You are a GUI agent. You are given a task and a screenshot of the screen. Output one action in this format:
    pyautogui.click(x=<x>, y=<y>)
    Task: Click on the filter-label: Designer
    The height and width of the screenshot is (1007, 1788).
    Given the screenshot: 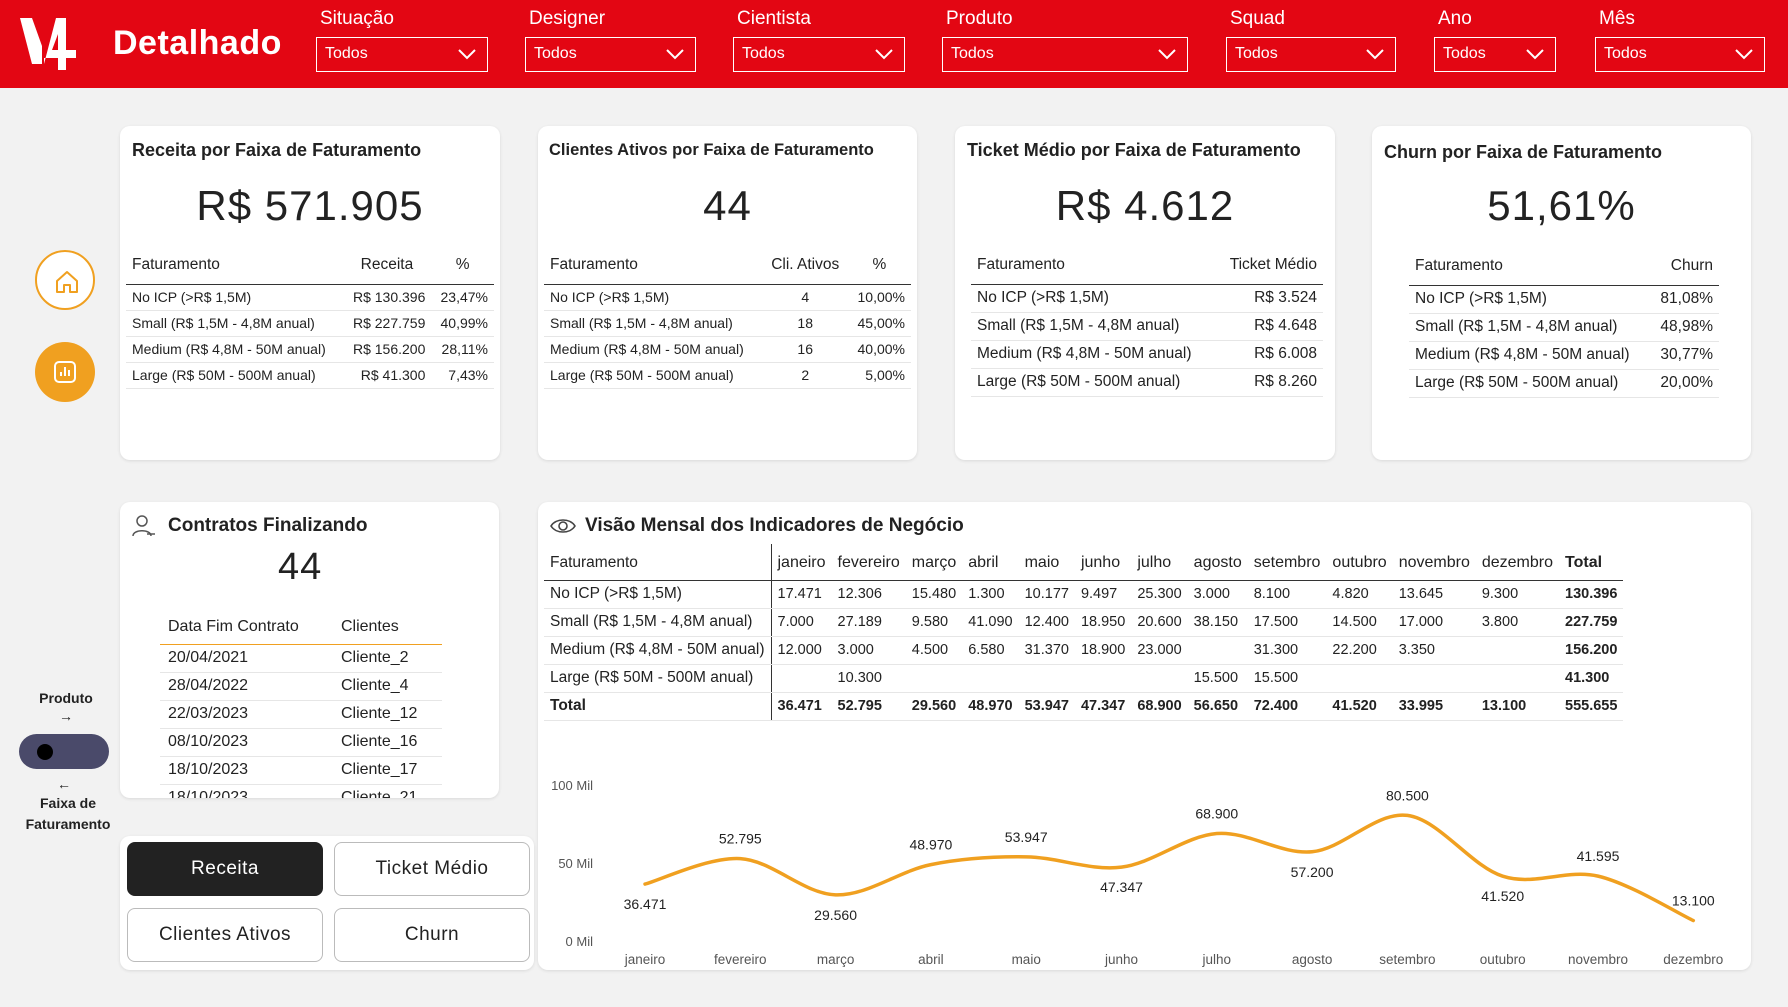 What is the action you would take?
    pyautogui.click(x=567, y=18)
    